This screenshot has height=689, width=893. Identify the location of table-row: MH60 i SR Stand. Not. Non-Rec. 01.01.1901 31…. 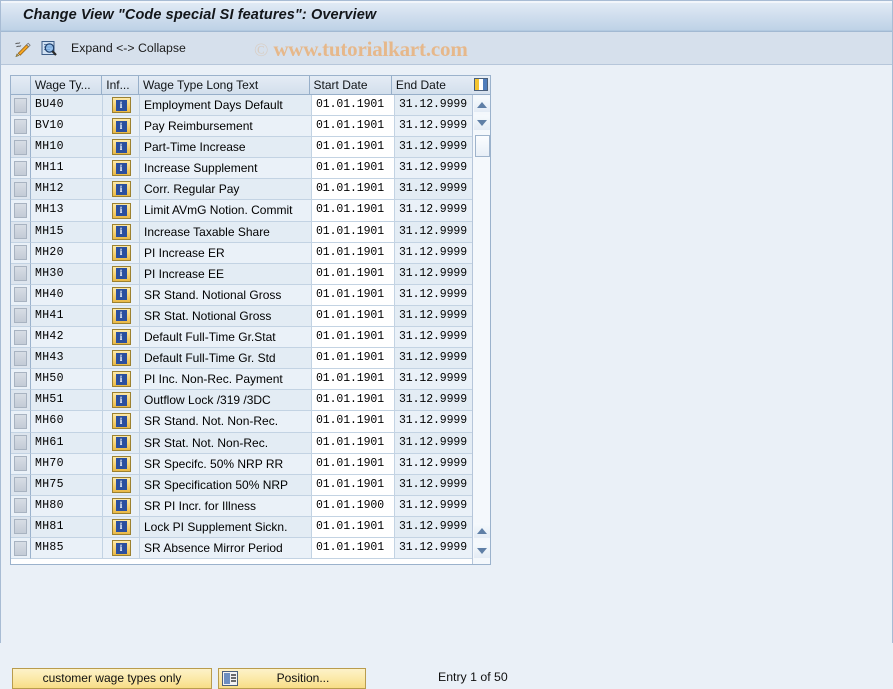
(241, 422).